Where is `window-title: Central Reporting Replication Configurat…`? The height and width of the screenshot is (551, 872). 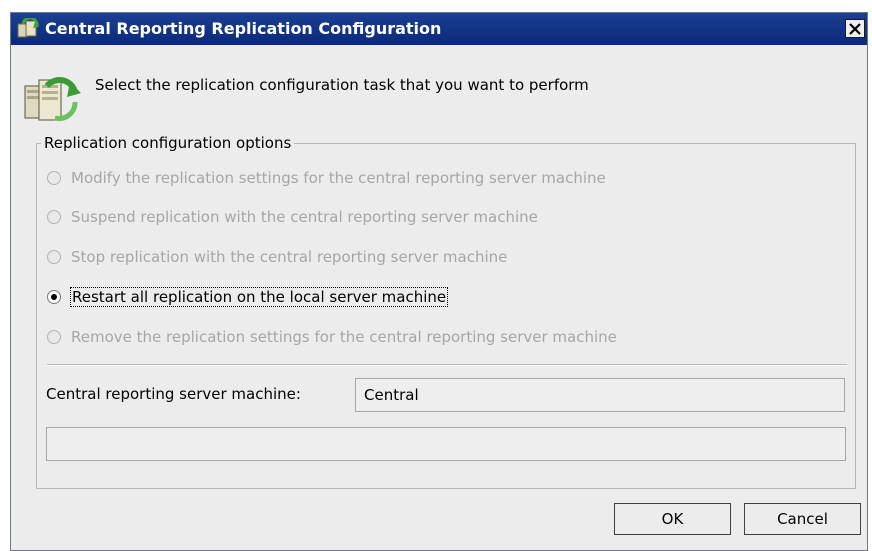
window-title: Central Reporting Replication Configurat… is located at coordinates (243, 28).